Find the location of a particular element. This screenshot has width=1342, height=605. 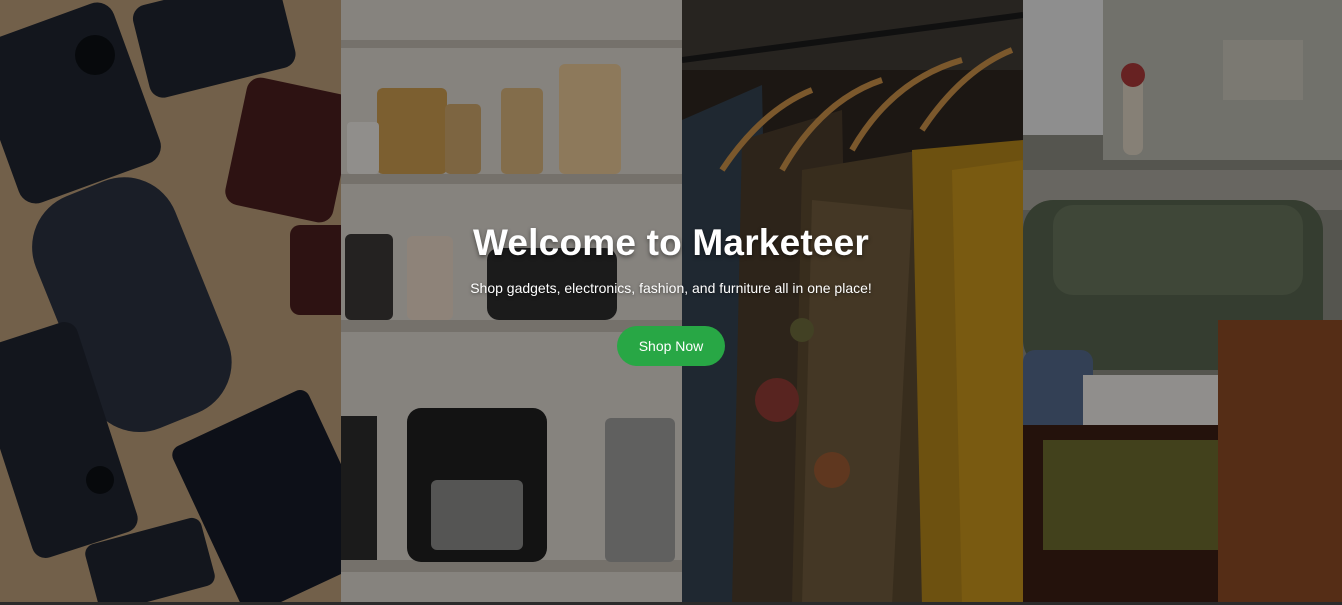

hero-title: Welcome to Marketeer is located at coordinates (671, 242).